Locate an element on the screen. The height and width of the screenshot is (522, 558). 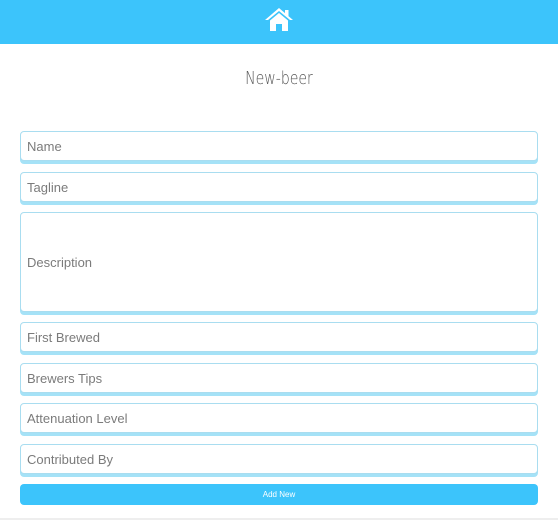
add-new-button: Add New is located at coordinates (279, 494).